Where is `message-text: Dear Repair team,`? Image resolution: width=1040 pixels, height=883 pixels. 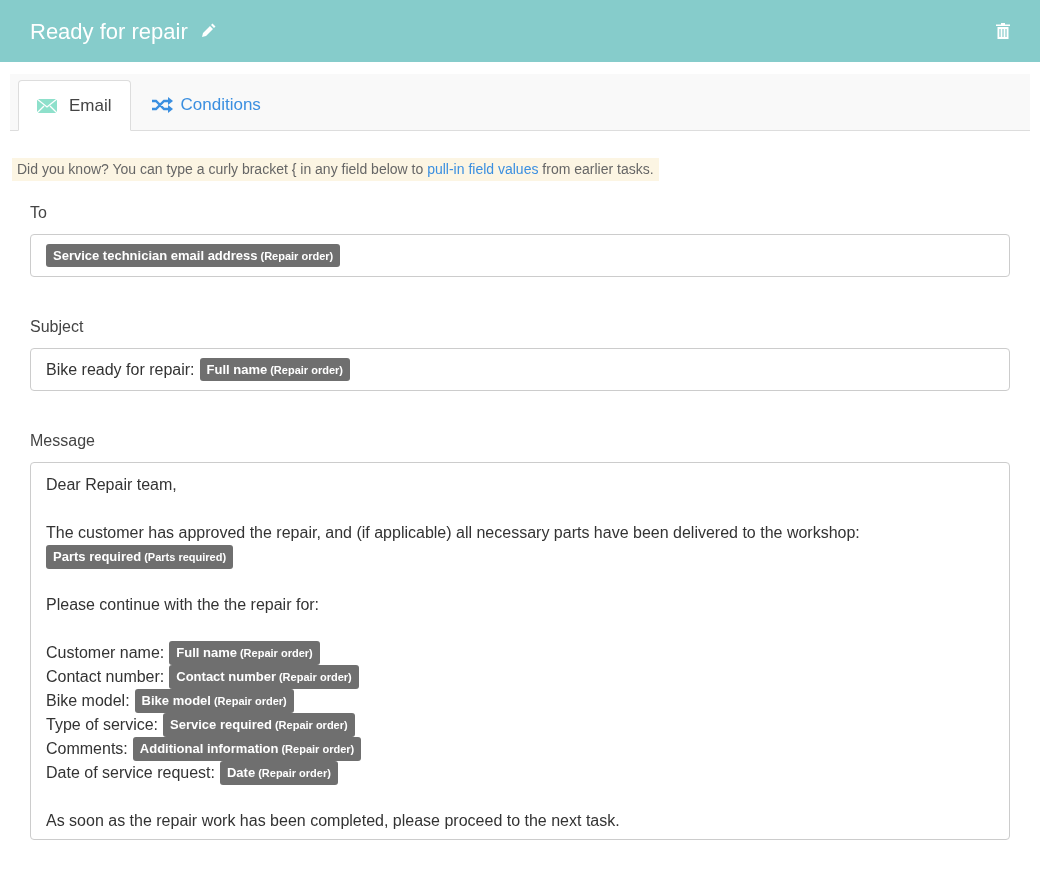
message-text: Dear Repair team, is located at coordinates (111, 485).